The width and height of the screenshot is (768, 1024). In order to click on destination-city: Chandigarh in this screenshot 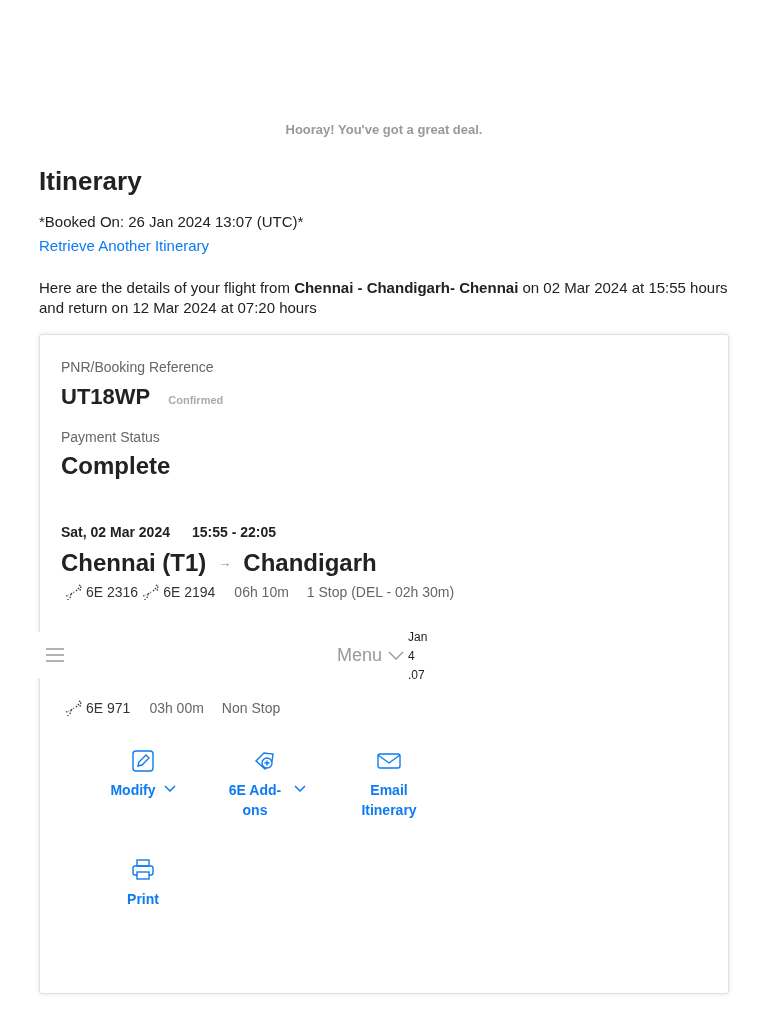, I will do `click(310, 562)`.